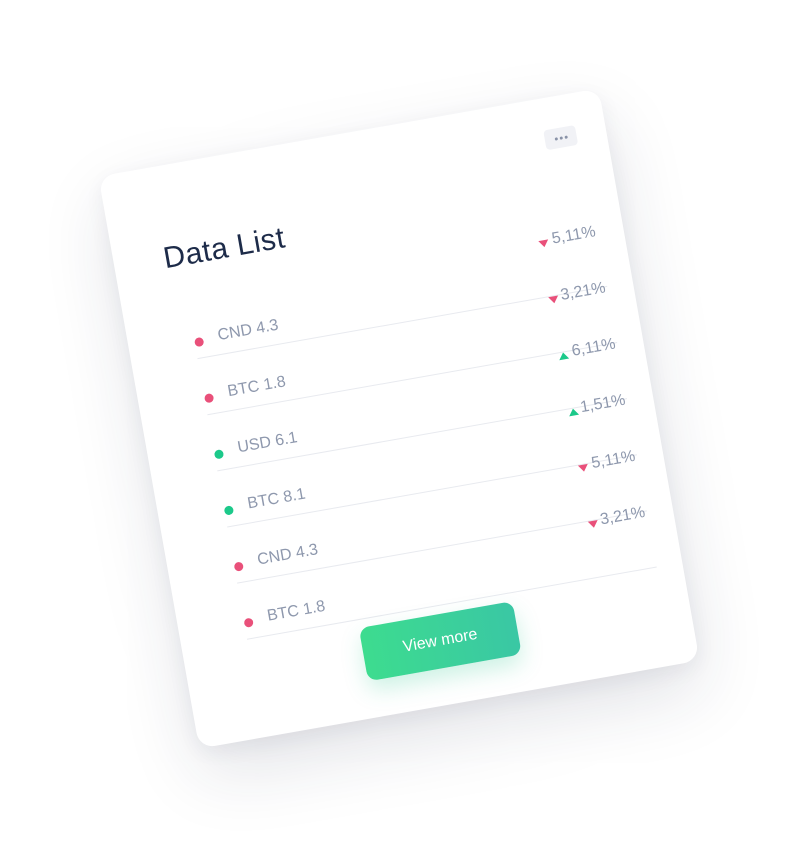 Image resolution: width=799 pixels, height=861 pixels. Describe the element at coordinates (267, 443) in the screenshot. I see `list-item-label: USD 6.1` at that location.